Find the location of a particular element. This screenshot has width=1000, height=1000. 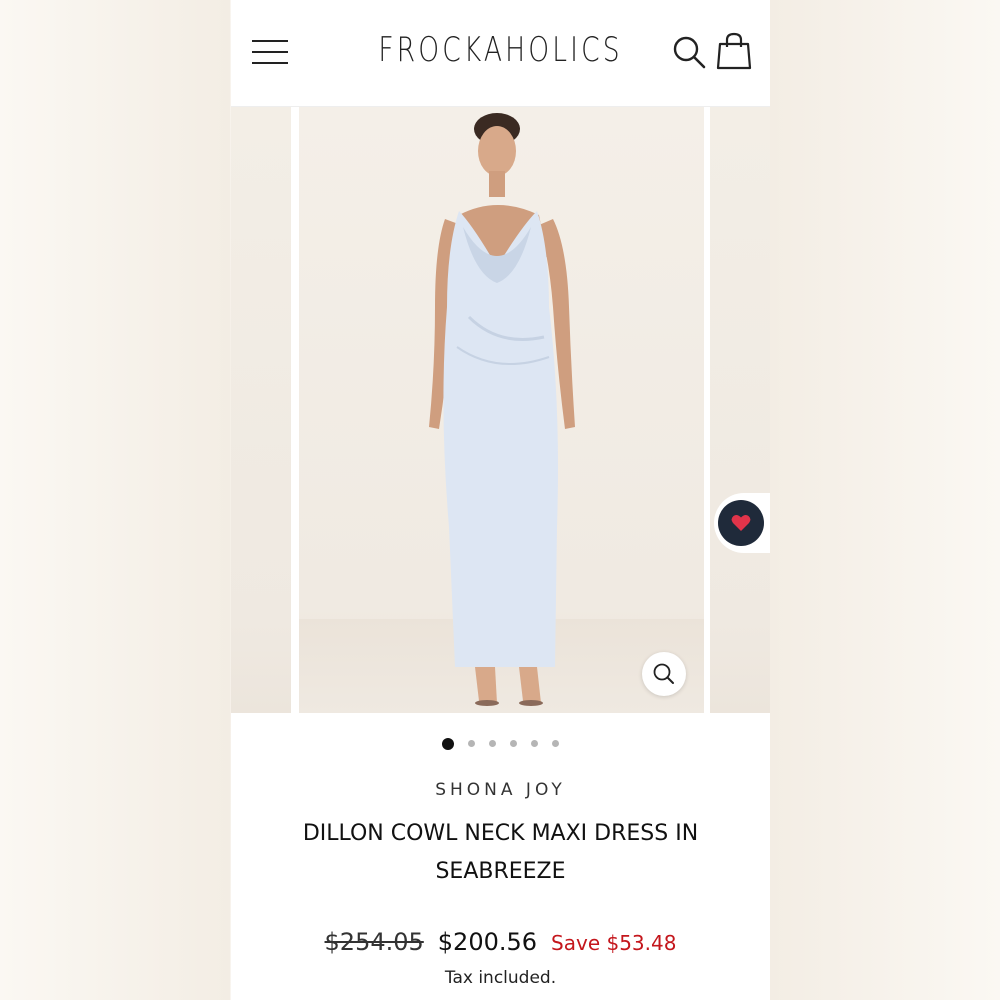

compare-at-price: $254.05 is located at coordinates (374, 942).